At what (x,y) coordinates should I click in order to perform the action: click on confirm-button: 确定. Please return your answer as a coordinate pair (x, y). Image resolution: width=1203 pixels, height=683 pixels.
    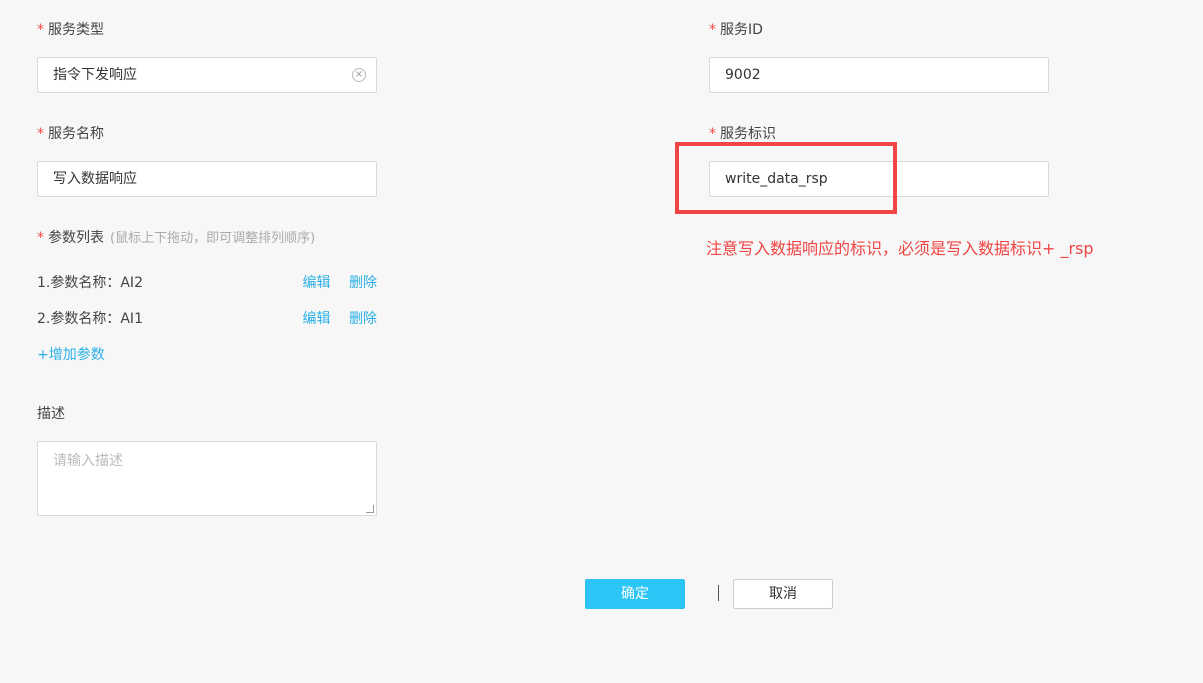
    Looking at the image, I should click on (635, 594).